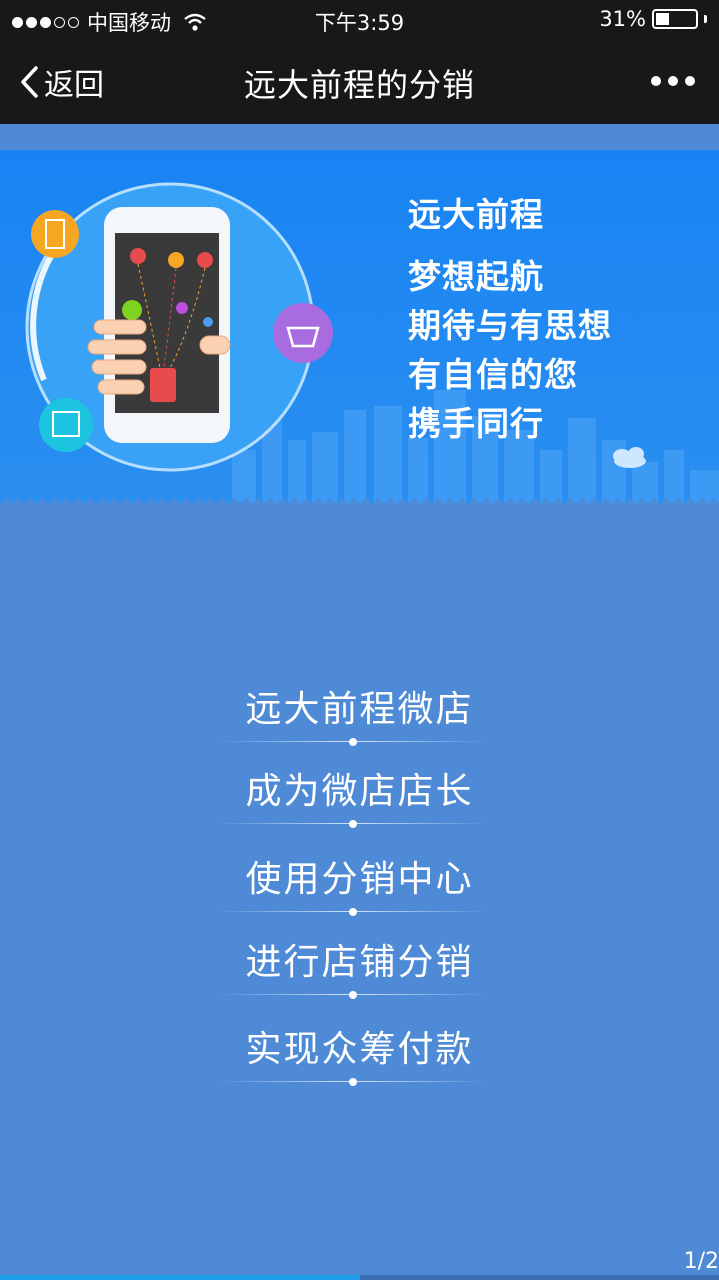 The width and height of the screenshot is (719, 1280). Describe the element at coordinates (663, 19) in the screenshot. I see `battery-fill` at that location.